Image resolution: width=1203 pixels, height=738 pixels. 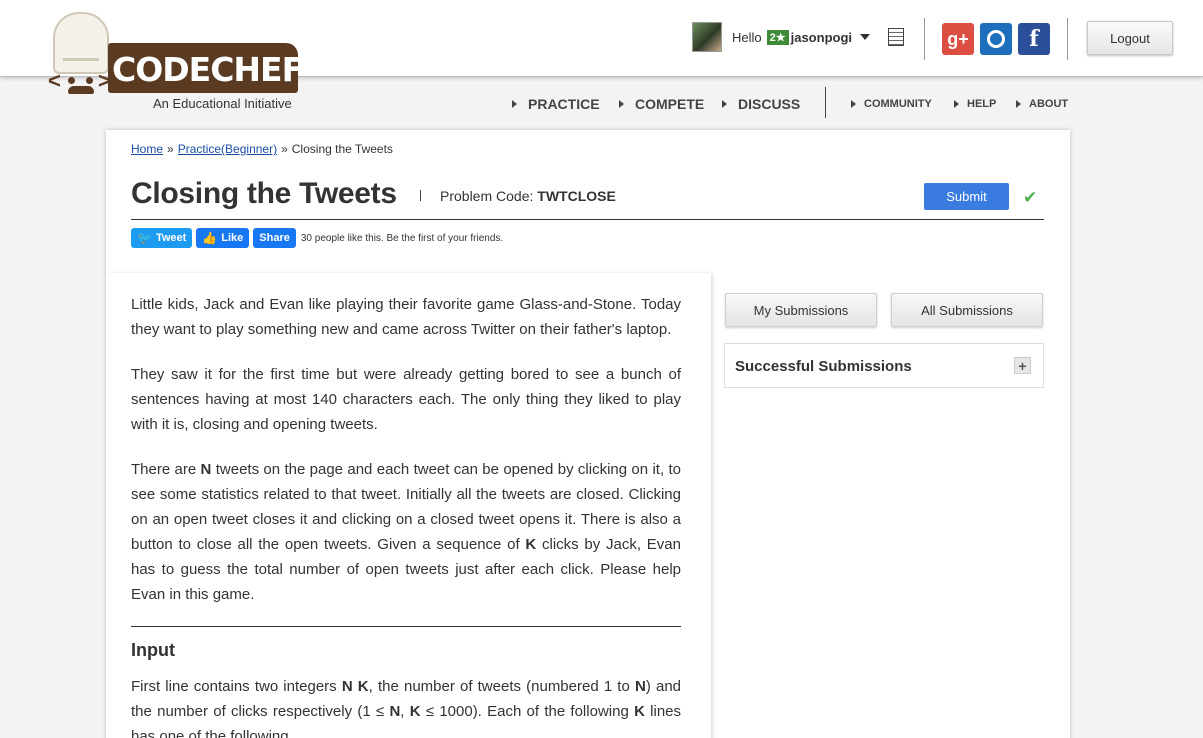 I want to click on page-title: Closing the Tweets, so click(x=264, y=193).